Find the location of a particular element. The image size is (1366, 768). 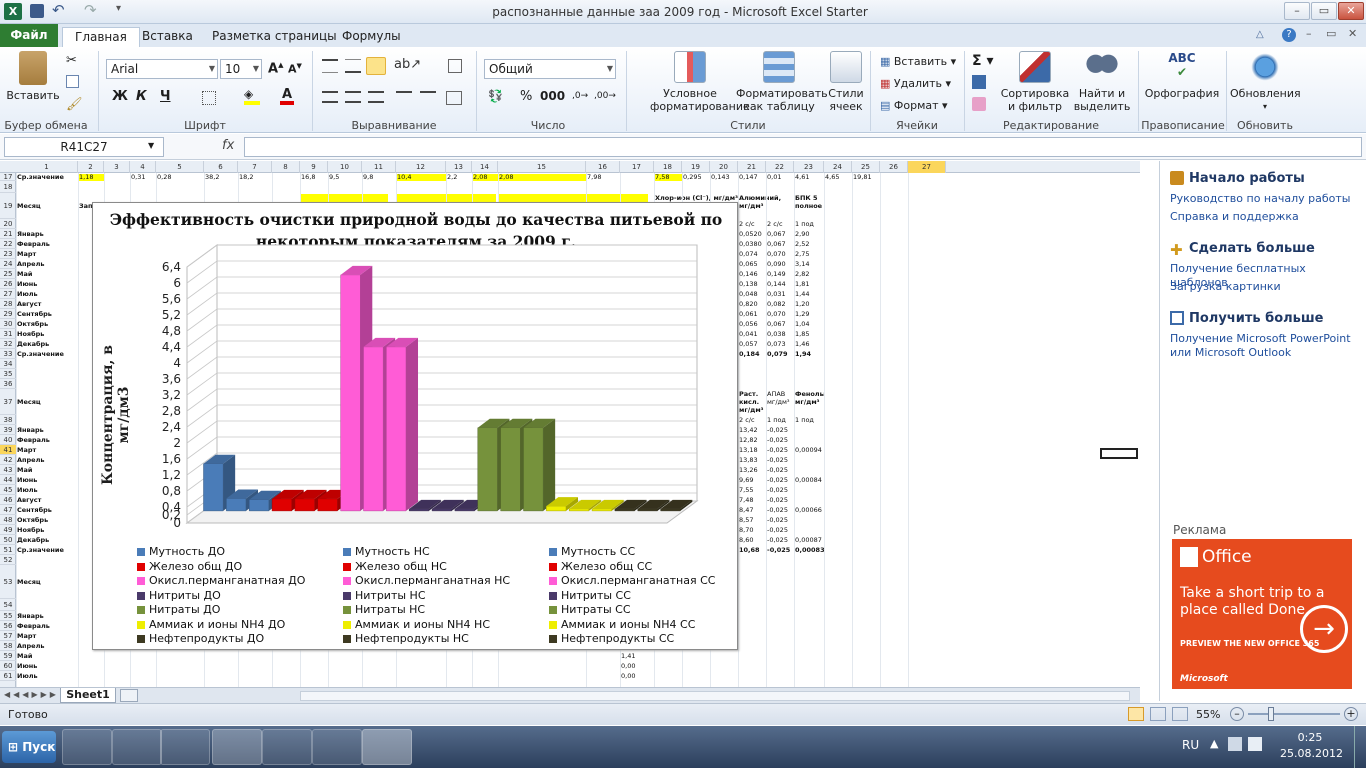

cell: 7,55 is located at coordinates (752, 490).